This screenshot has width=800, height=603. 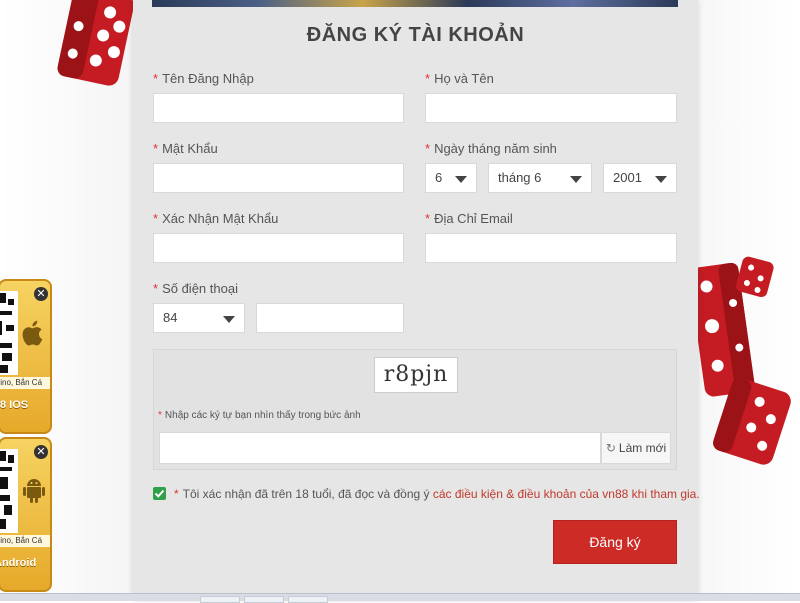 What do you see at coordinates (278, 178) in the screenshot?
I see `password-input` at bounding box center [278, 178].